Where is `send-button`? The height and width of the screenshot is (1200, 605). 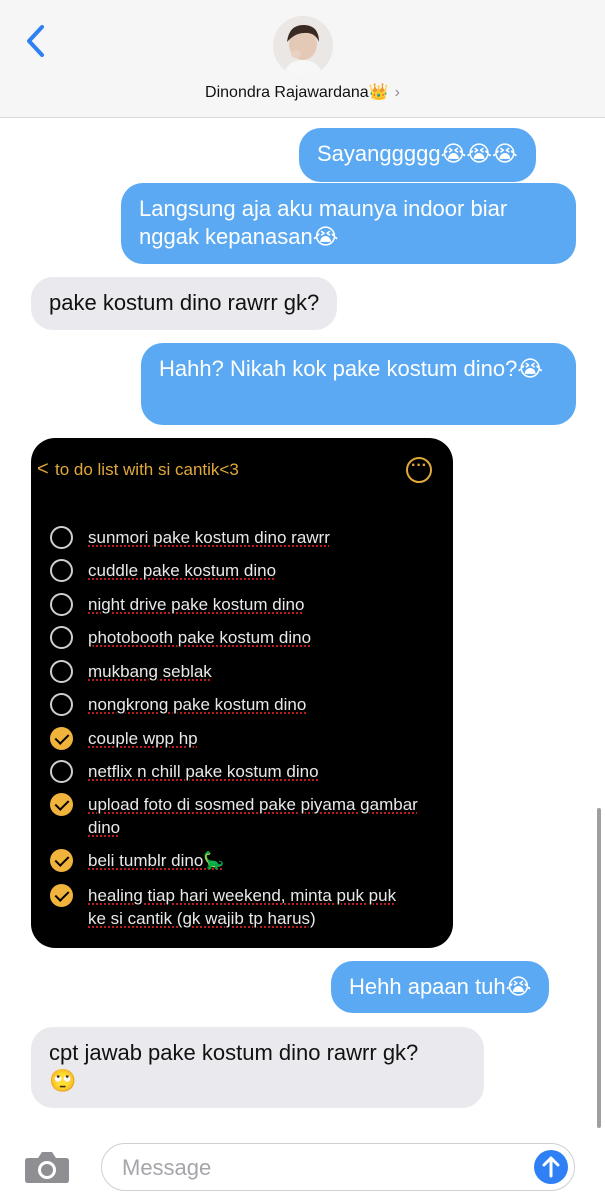
send-button is located at coordinates (551, 1167).